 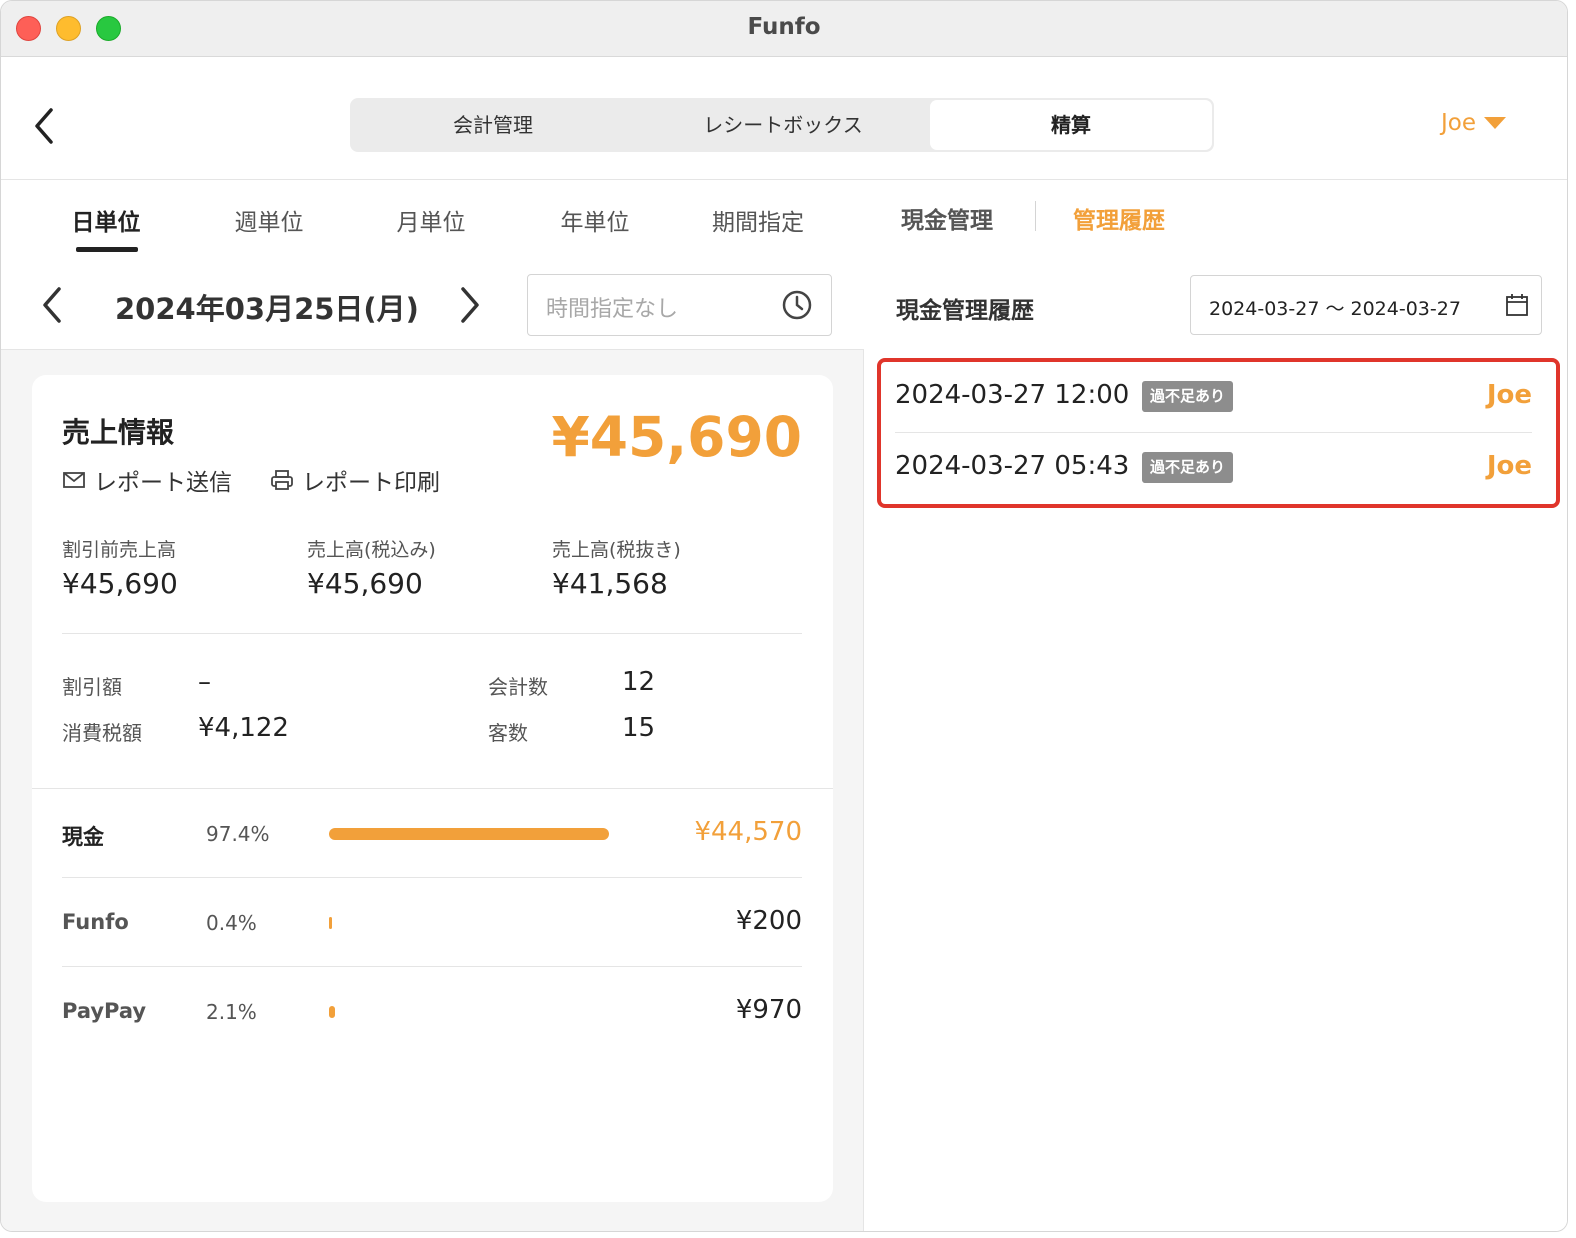 What do you see at coordinates (1517, 305) in the screenshot?
I see `calendar-icon` at bounding box center [1517, 305].